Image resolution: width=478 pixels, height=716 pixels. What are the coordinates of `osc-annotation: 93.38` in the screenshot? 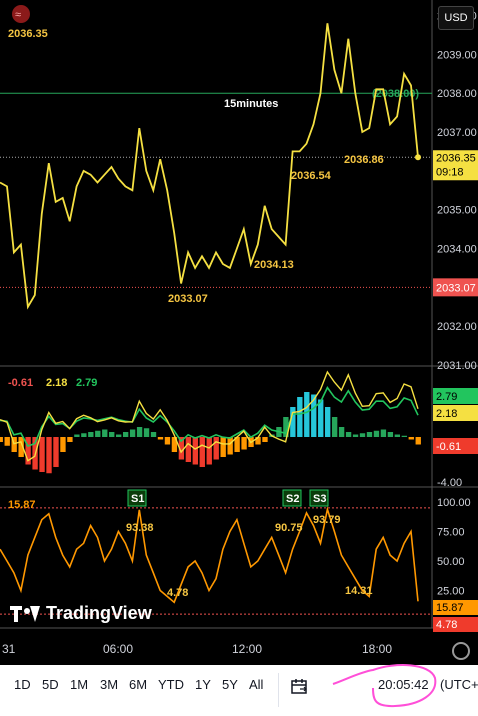 It's located at (140, 528).